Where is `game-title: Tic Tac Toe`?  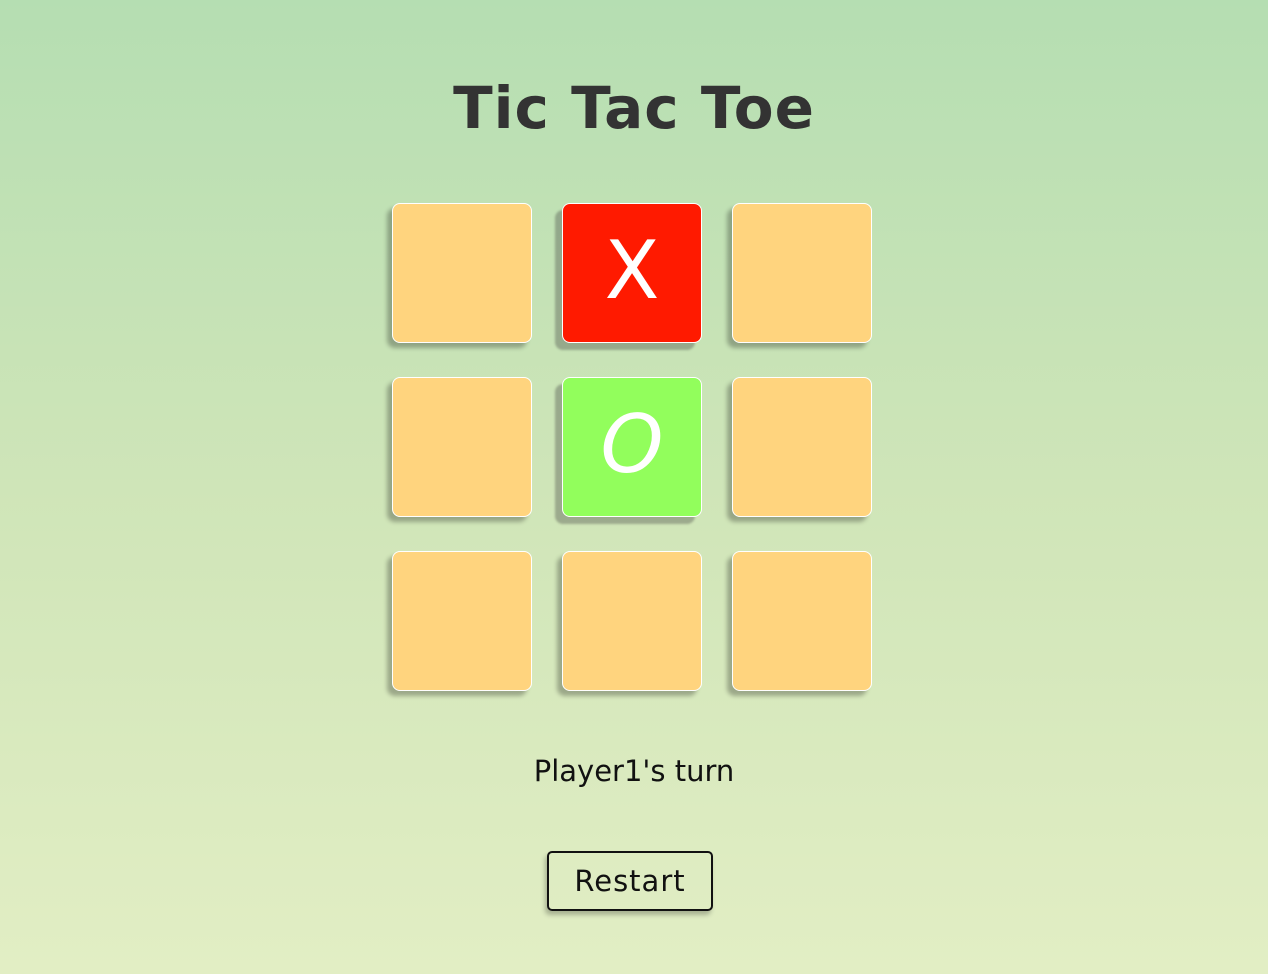
game-title: Tic Tac Toe is located at coordinates (634, 108).